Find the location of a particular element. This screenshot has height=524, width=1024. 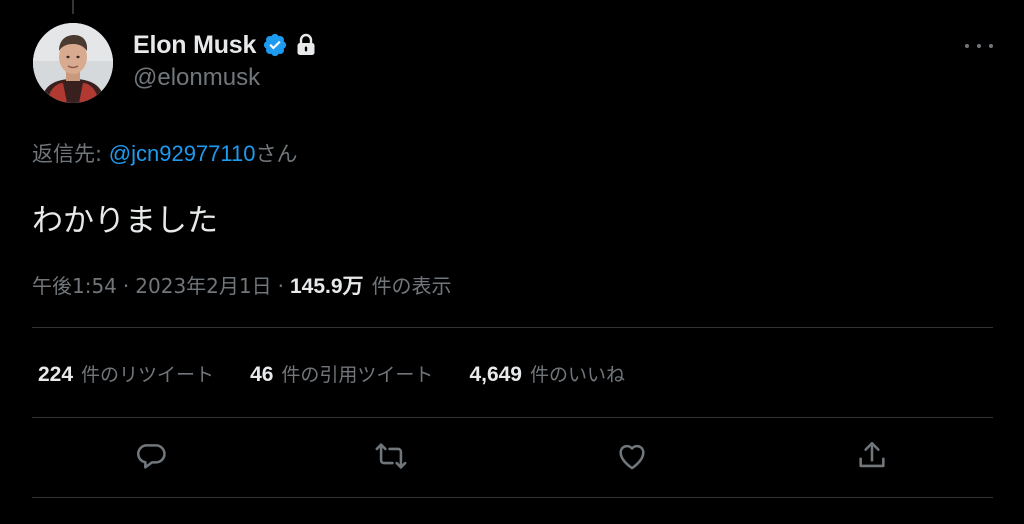

tweet-time: 午後1:54 is located at coordinates (74, 284).